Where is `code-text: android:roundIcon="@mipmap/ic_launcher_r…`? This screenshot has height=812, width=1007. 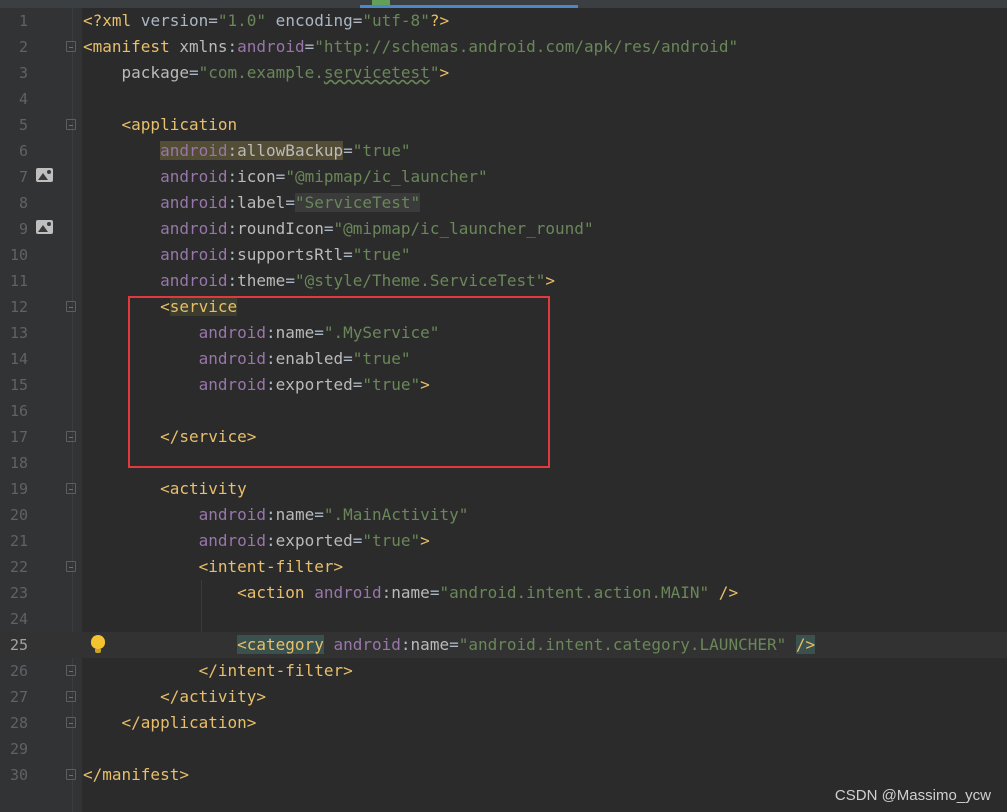
code-text: android:roundIcon="@mipmap/ic_launcher_r… is located at coordinates (338, 229).